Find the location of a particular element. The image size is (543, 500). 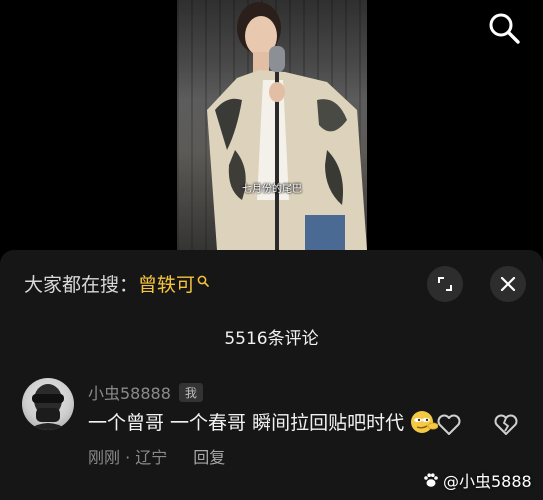

small-search-icon is located at coordinates (203, 281).